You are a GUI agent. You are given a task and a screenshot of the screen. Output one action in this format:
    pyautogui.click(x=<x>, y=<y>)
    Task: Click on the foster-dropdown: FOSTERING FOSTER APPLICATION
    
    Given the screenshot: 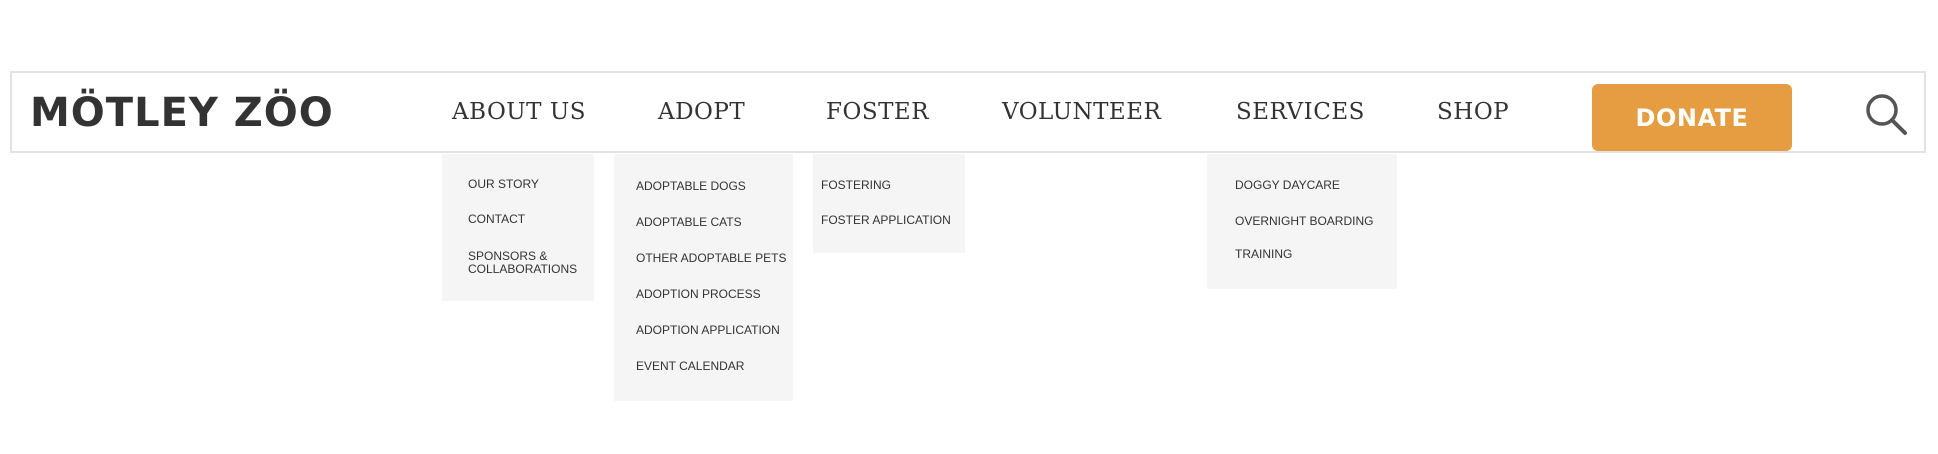 What is the action you would take?
    pyautogui.click(x=889, y=203)
    